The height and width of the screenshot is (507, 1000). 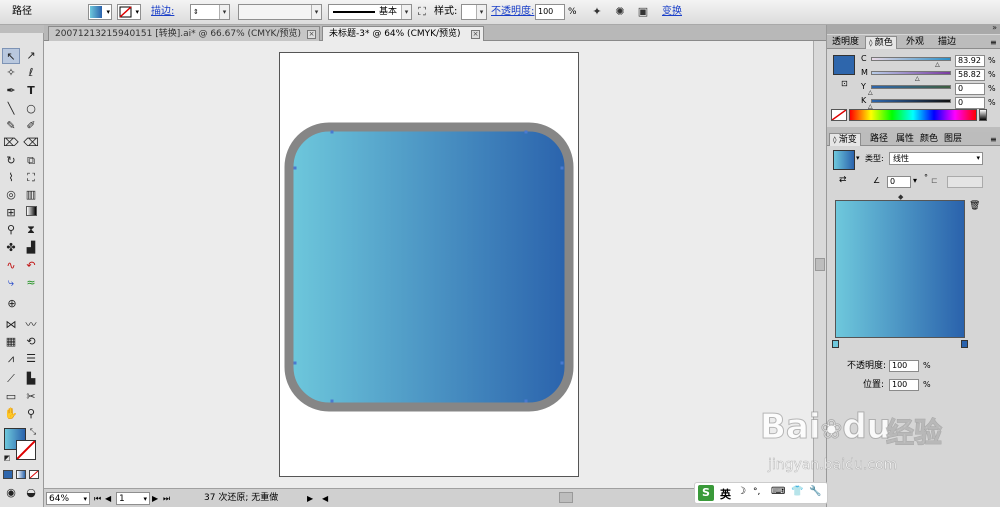 I want to click on tab-document-2: 未标题-3* @ 64% (CMYK/预览) ×, so click(x=403, y=33).